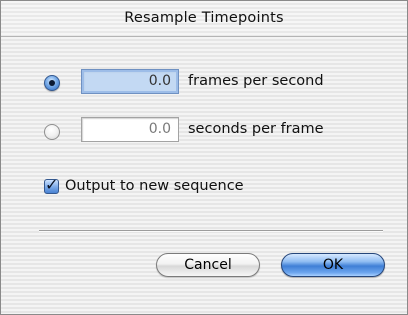  I want to click on spf-input: 0.0, so click(130, 129).